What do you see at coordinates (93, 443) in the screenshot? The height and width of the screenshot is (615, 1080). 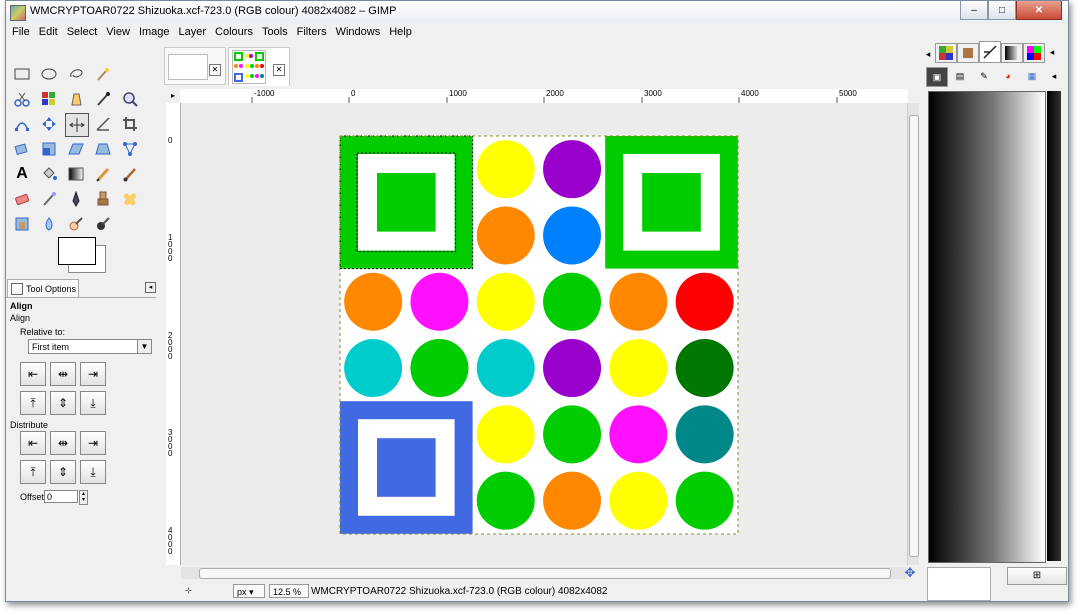 I see `distribute-right-button: ⇥` at bounding box center [93, 443].